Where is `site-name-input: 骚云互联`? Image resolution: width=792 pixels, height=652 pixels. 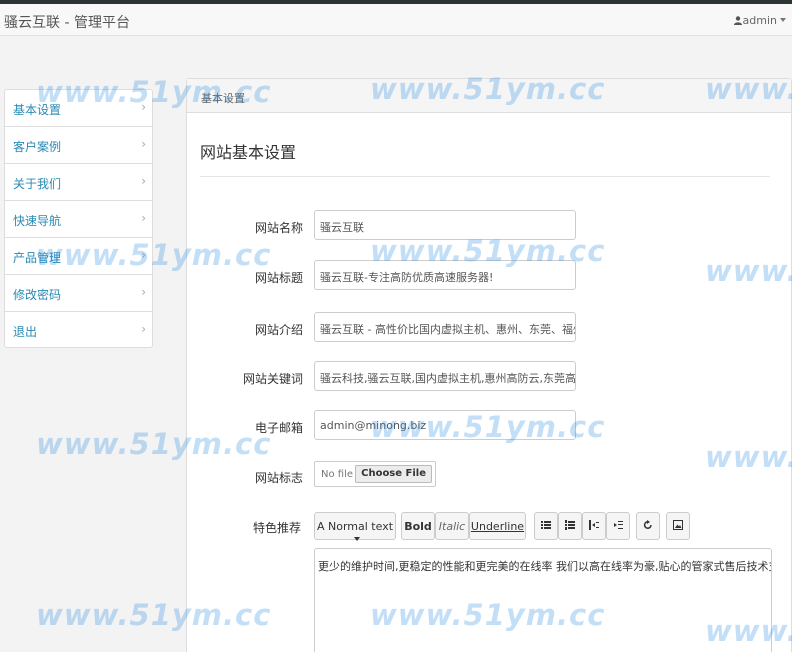 site-name-input: 骚云互联 is located at coordinates (445, 225).